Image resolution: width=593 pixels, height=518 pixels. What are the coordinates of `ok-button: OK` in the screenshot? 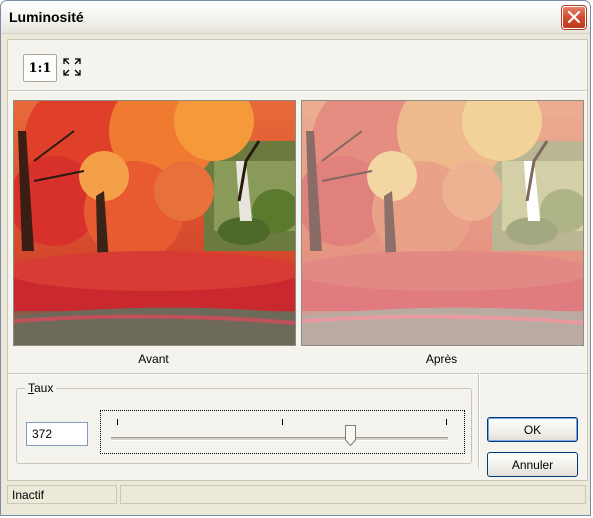 It's located at (532, 429).